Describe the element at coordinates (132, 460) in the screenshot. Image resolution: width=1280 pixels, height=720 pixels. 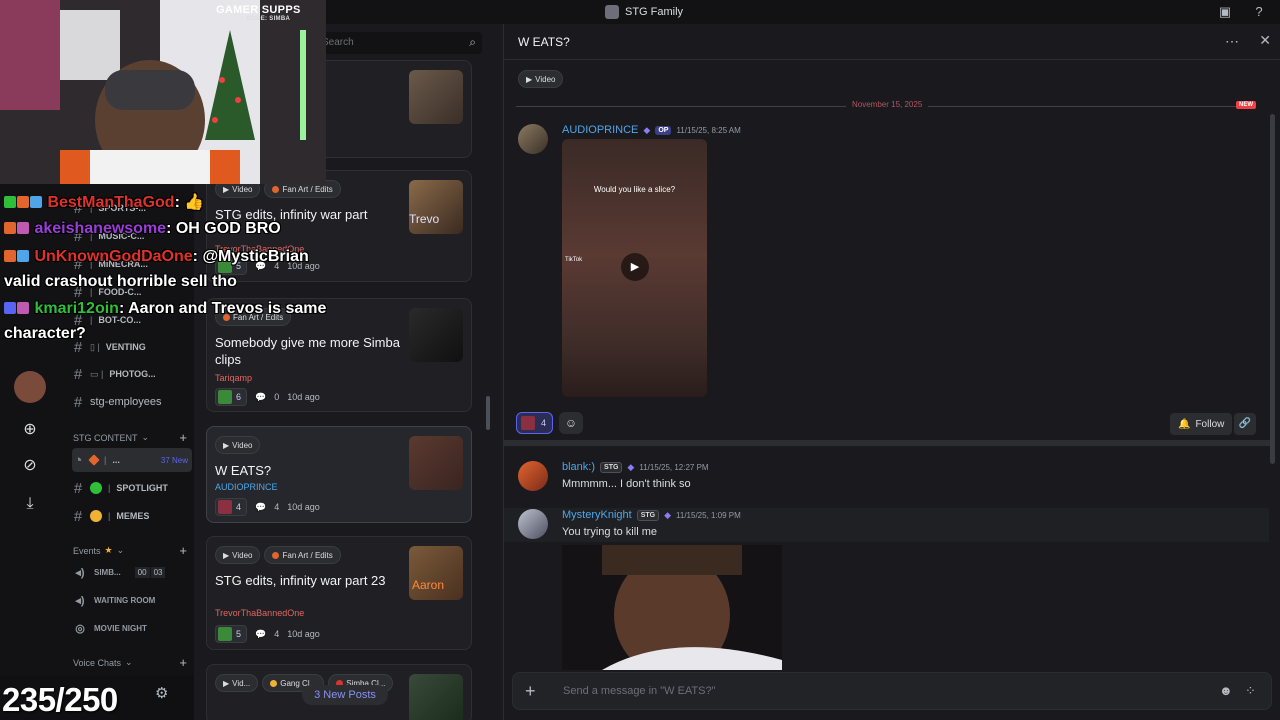
I see `channel-forum-active: ◔ | ... 37 New` at that location.